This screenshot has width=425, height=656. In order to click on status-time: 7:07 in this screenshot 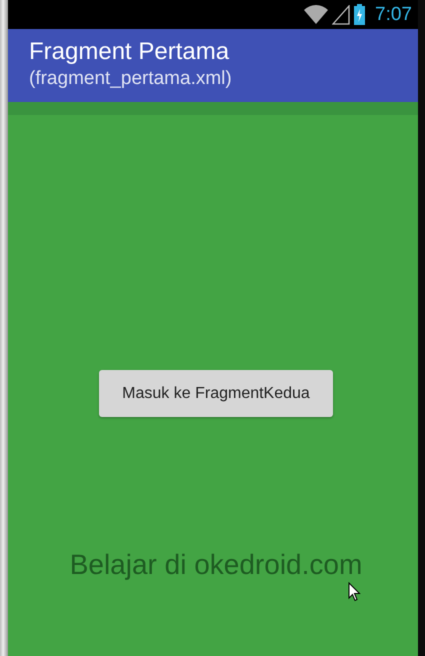, I will do `click(393, 15)`.